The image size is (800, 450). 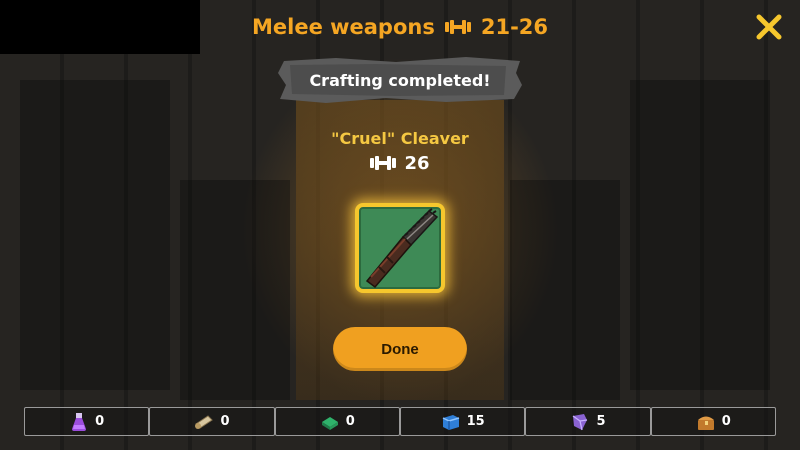 What do you see at coordinates (462, 421) in the screenshot?
I see `resource-blue-material: 15` at bounding box center [462, 421].